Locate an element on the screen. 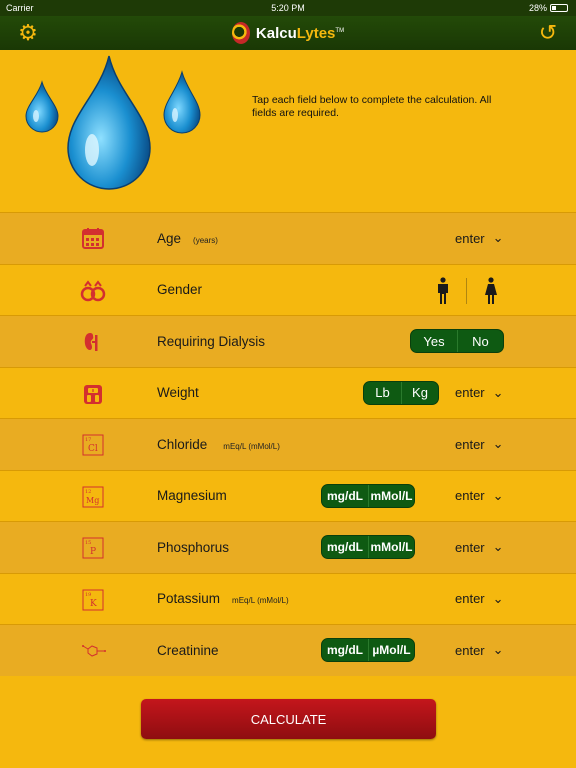 This screenshot has width=576, height=768. status-bar: Carrier 5:20 PM 28% is located at coordinates (288, 8).